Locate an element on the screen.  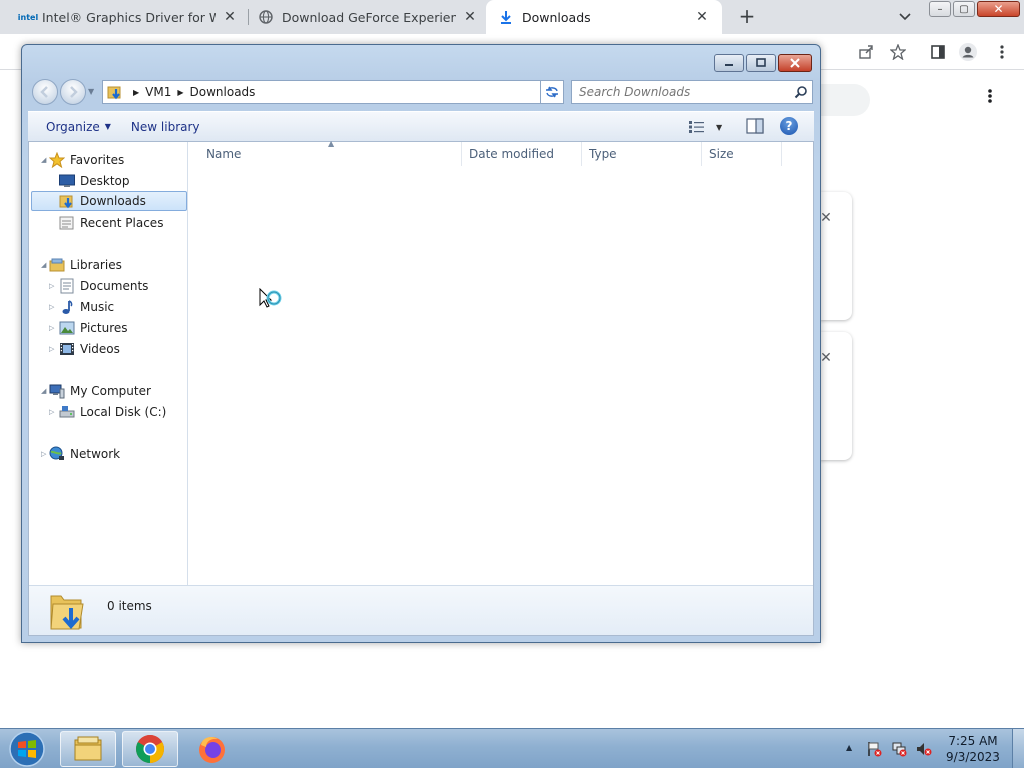
clock-time: 7:25 AM is located at coordinates (973, 741).